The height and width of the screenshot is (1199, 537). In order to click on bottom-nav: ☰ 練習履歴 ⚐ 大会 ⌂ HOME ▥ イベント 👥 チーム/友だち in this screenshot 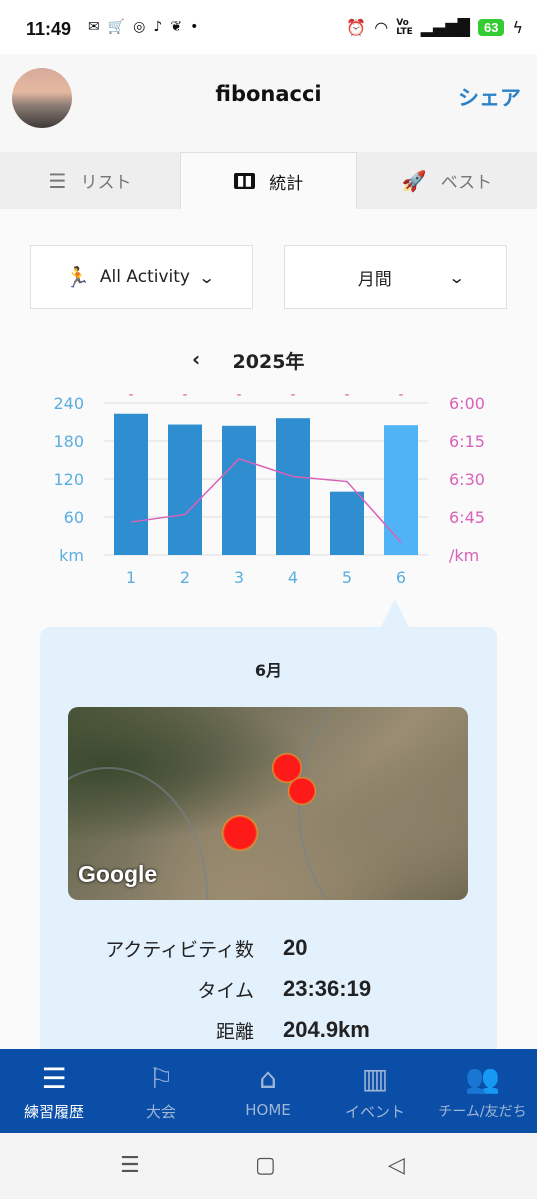, I will do `click(268, 1091)`.